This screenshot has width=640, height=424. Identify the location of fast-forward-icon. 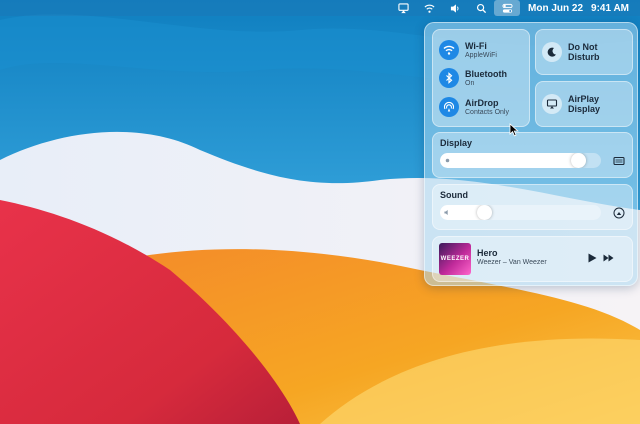
(609, 258).